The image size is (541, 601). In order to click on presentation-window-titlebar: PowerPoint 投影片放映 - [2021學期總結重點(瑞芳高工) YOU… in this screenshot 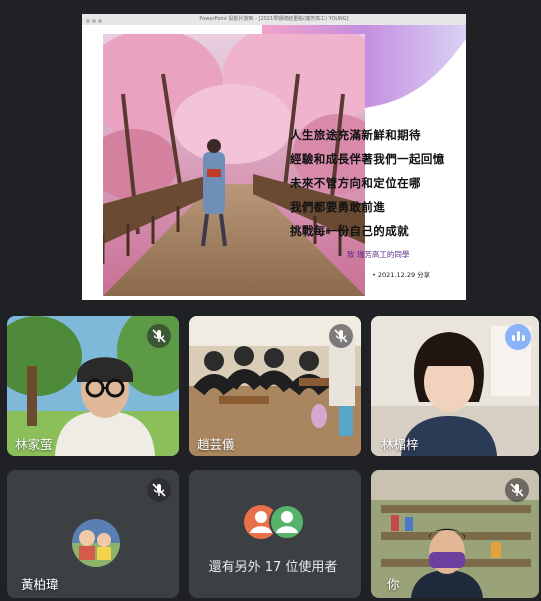, I will do `click(274, 19)`.